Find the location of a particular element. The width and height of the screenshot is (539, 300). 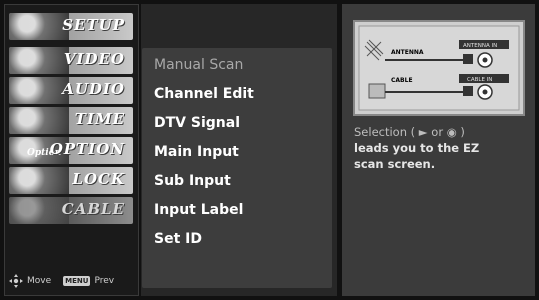

tab-option: Option OPTION is located at coordinates (71, 150).